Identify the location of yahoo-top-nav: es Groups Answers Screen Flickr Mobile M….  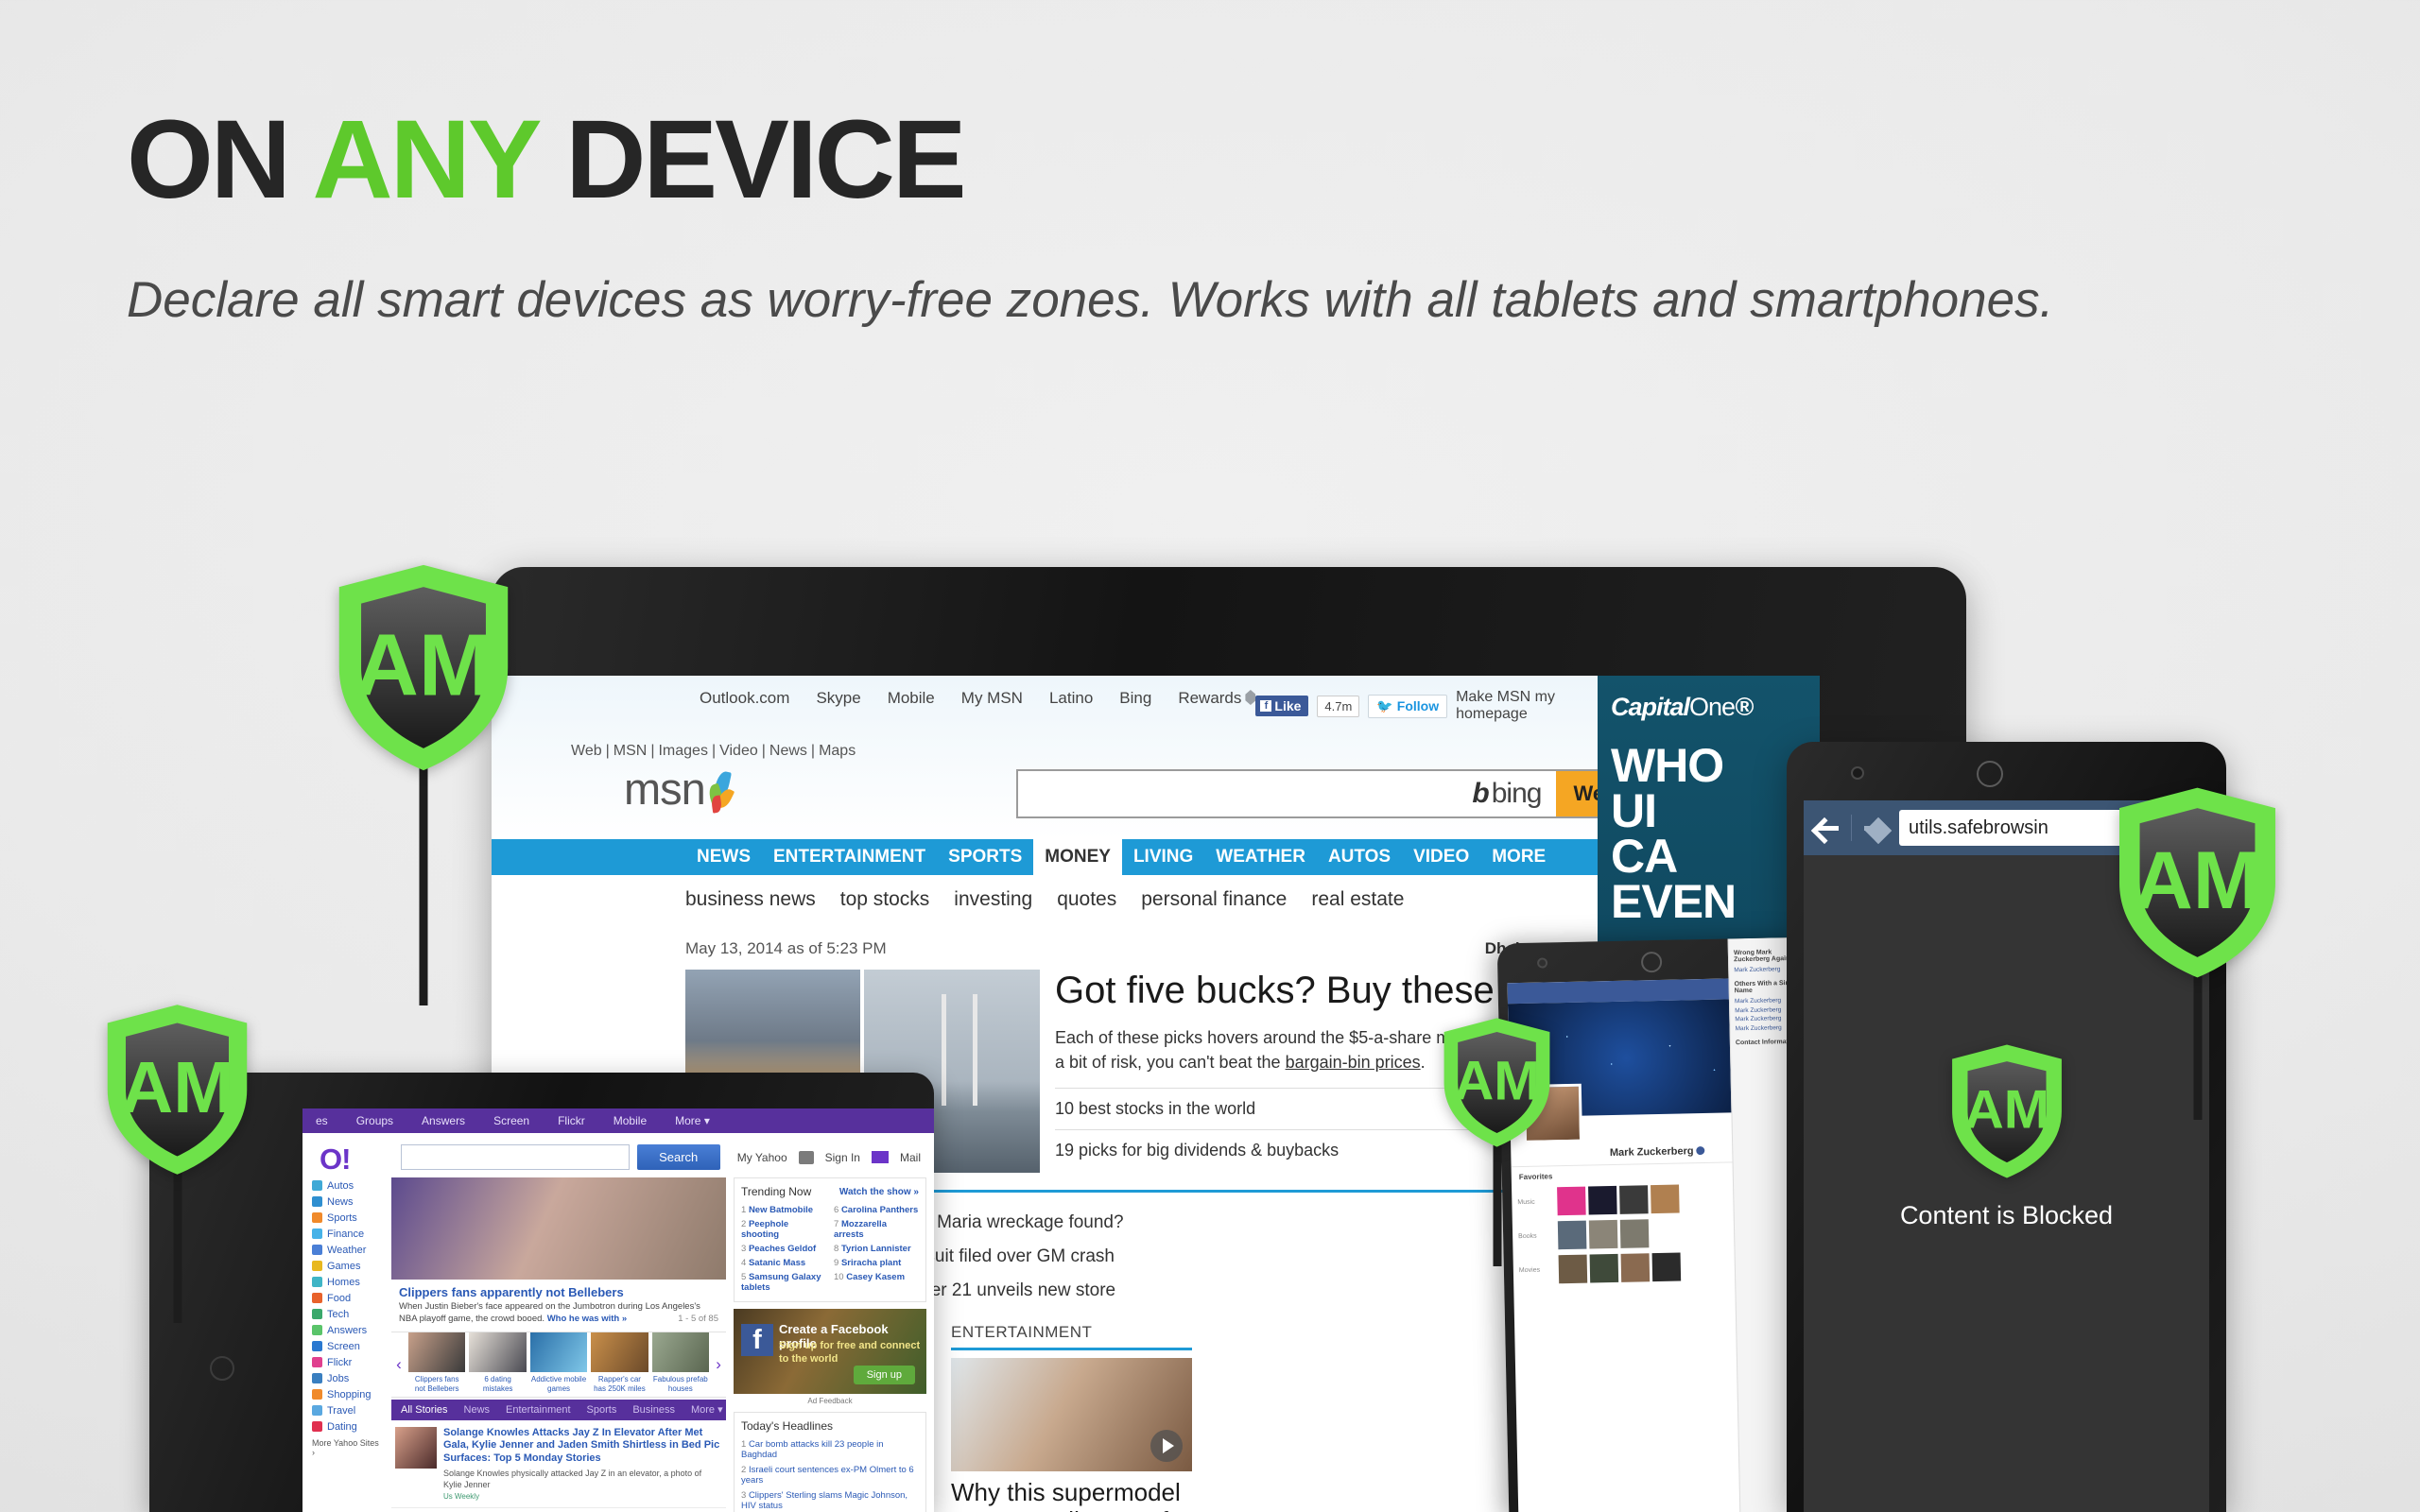
(618, 1120).